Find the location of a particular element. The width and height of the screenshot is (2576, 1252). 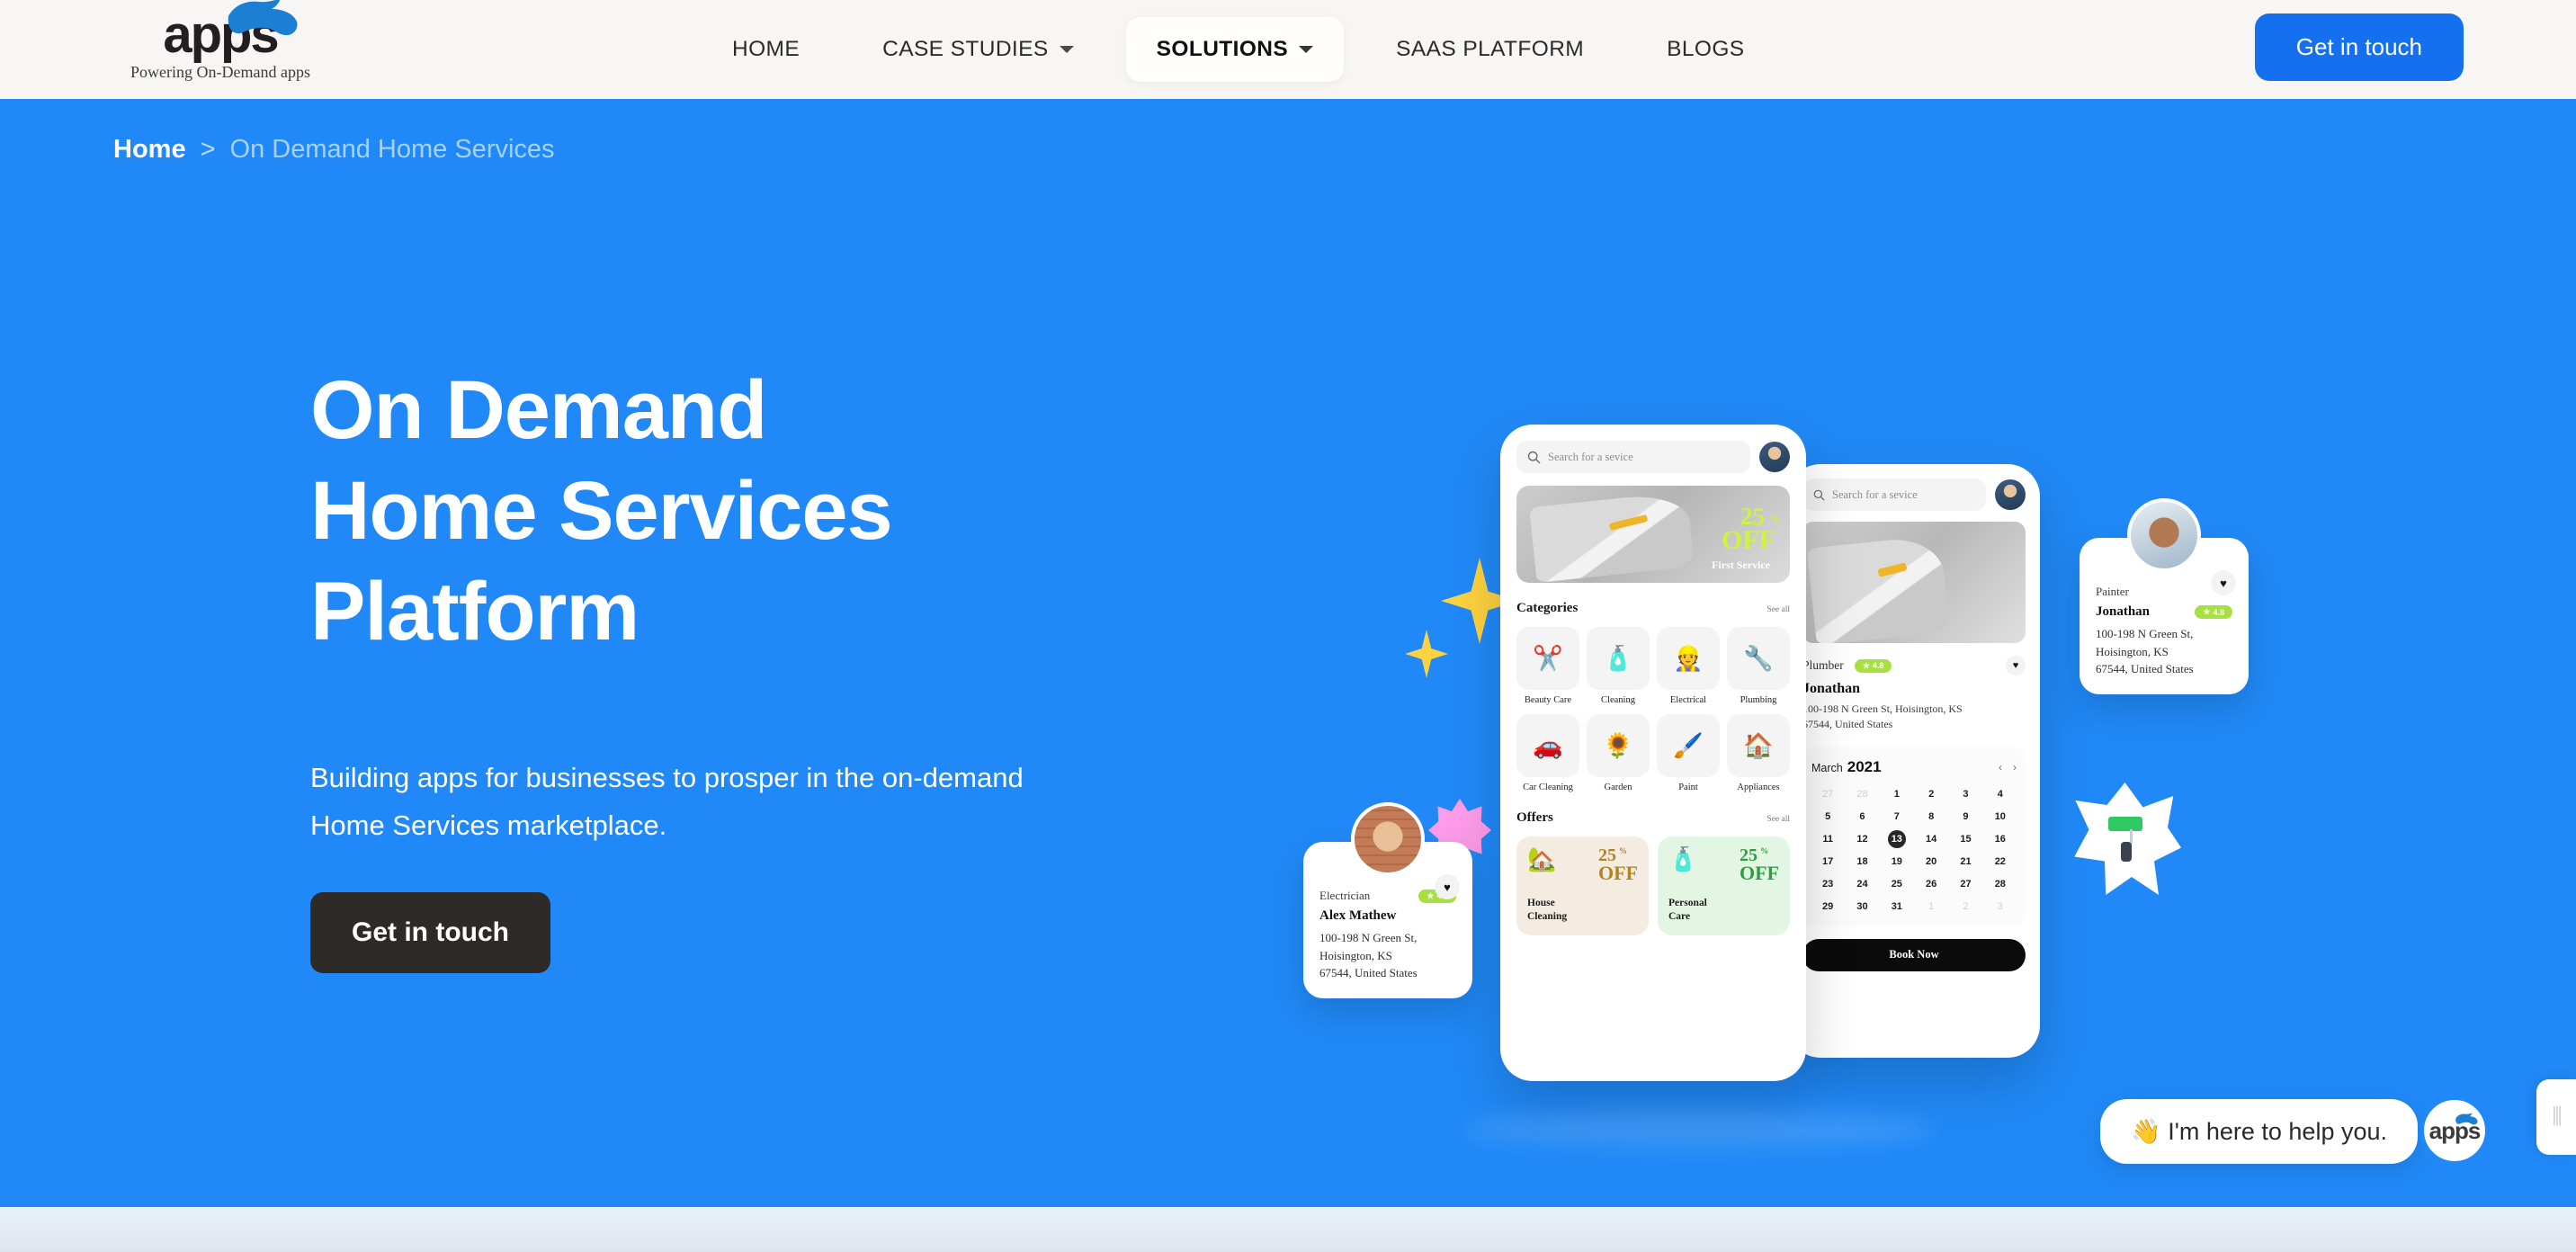

nav-item-home: HOME is located at coordinates (766, 49).